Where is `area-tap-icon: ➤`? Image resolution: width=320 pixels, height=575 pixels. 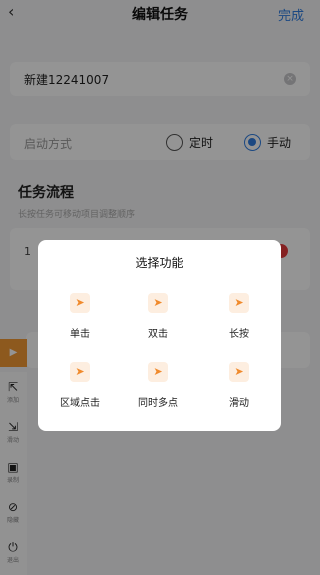
area-tap-icon: ➤ is located at coordinates (80, 372).